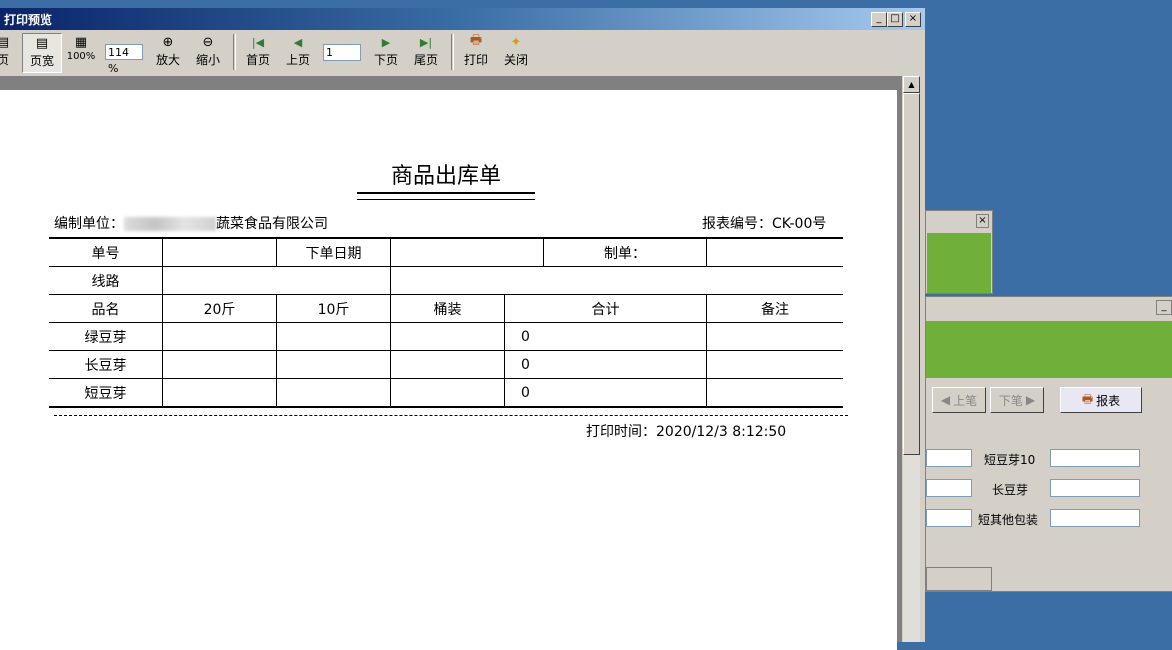 The height and width of the screenshot is (650, 1172). Describe the element at coordinates (168, 42) in the screenshot. I see `zoom-in-icon: ⊕` at that location.